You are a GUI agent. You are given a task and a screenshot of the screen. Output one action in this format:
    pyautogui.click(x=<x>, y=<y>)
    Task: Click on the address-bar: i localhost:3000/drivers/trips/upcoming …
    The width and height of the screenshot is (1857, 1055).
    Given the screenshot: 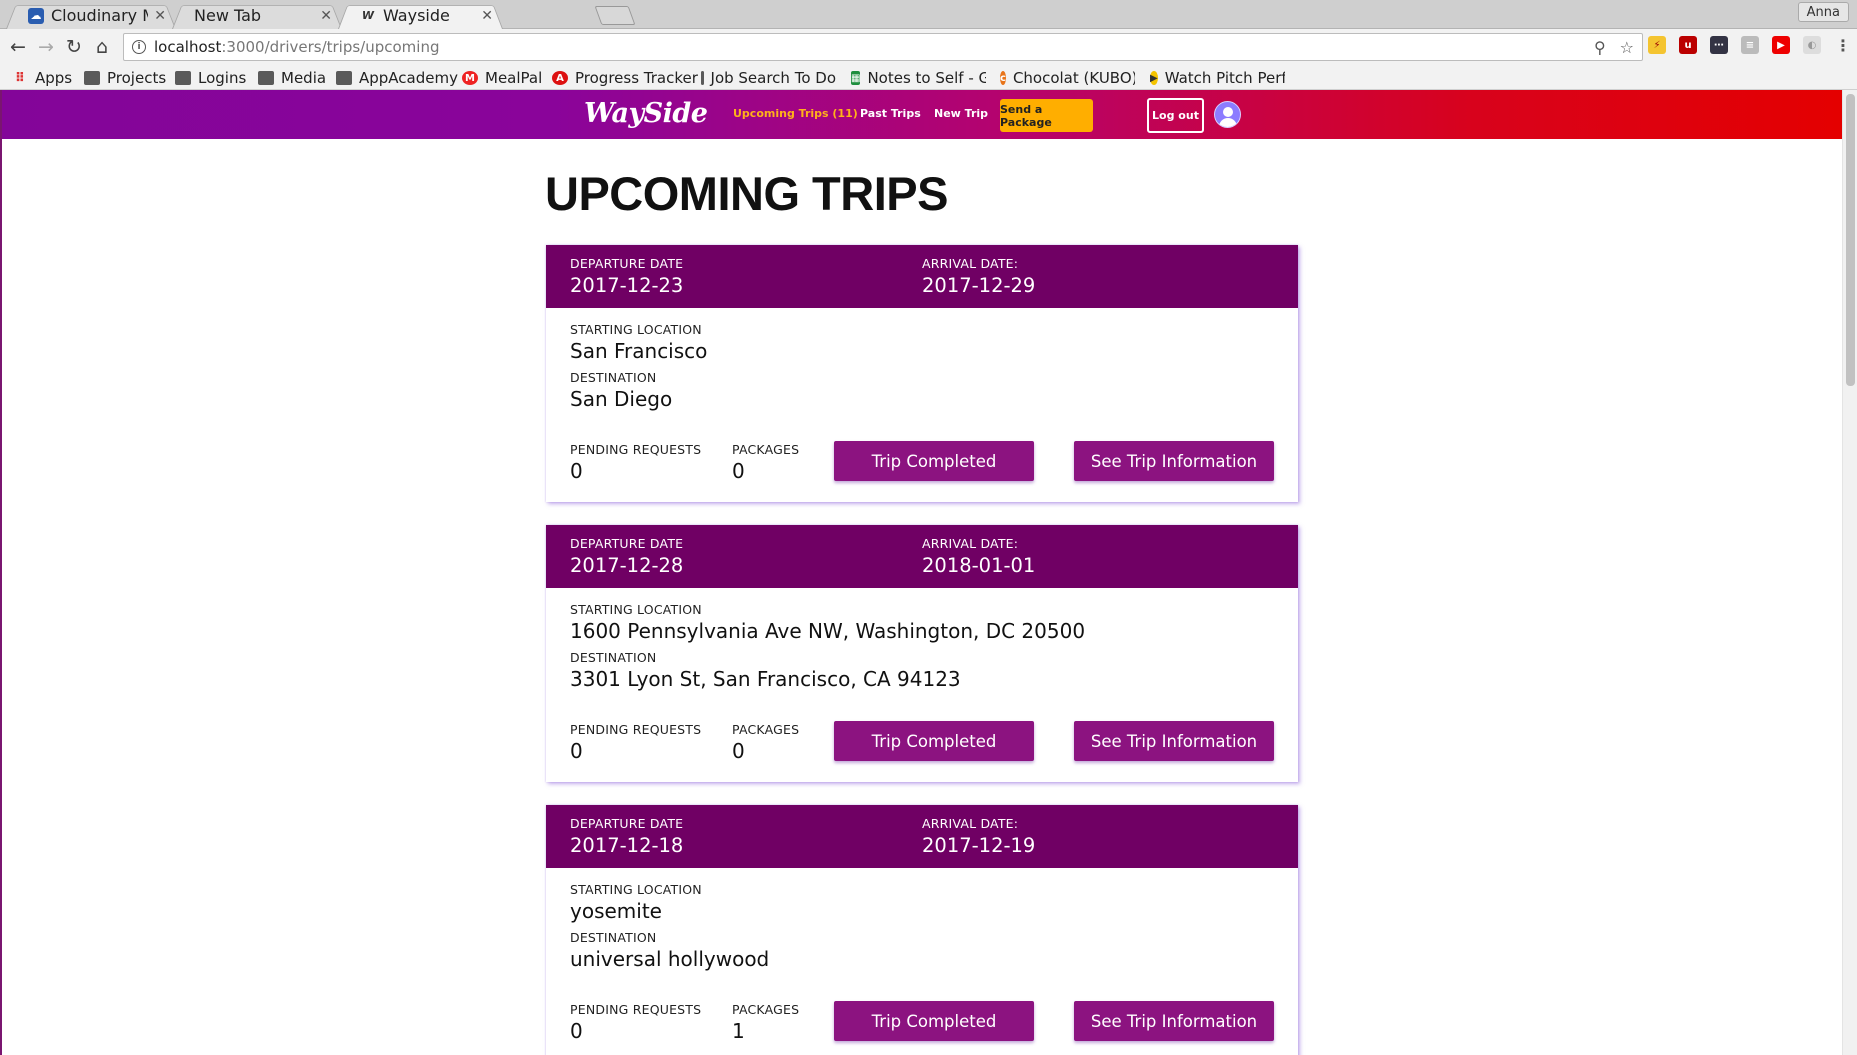 What is the action you would take?
    pyautogui.click(x=883, y=47)
    